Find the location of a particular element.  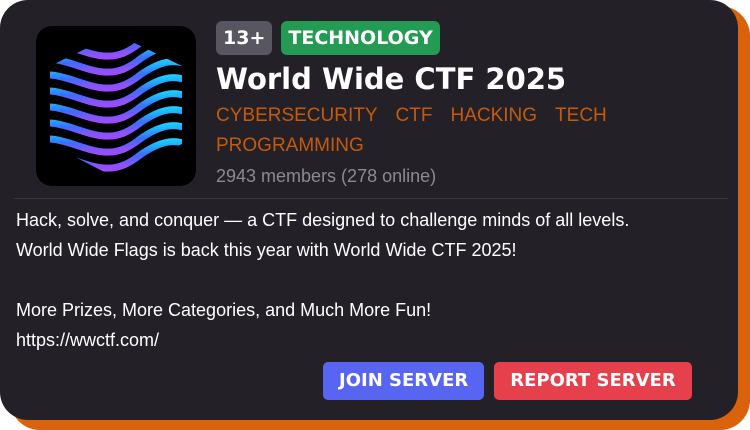

tag-tech: TECH is located at coordinates (581, 116).